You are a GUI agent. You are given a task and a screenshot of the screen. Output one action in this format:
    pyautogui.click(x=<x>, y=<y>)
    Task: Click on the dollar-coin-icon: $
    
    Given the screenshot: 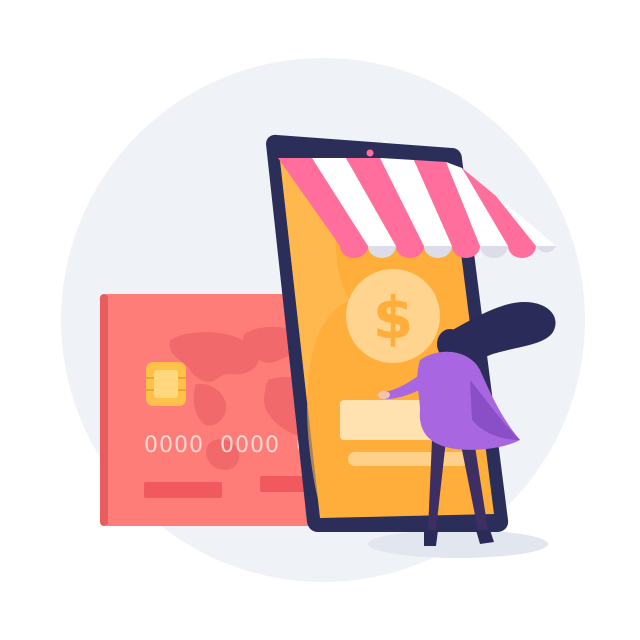 What is the action you would take?
    pyautogui.click(x=393, y=316)
    